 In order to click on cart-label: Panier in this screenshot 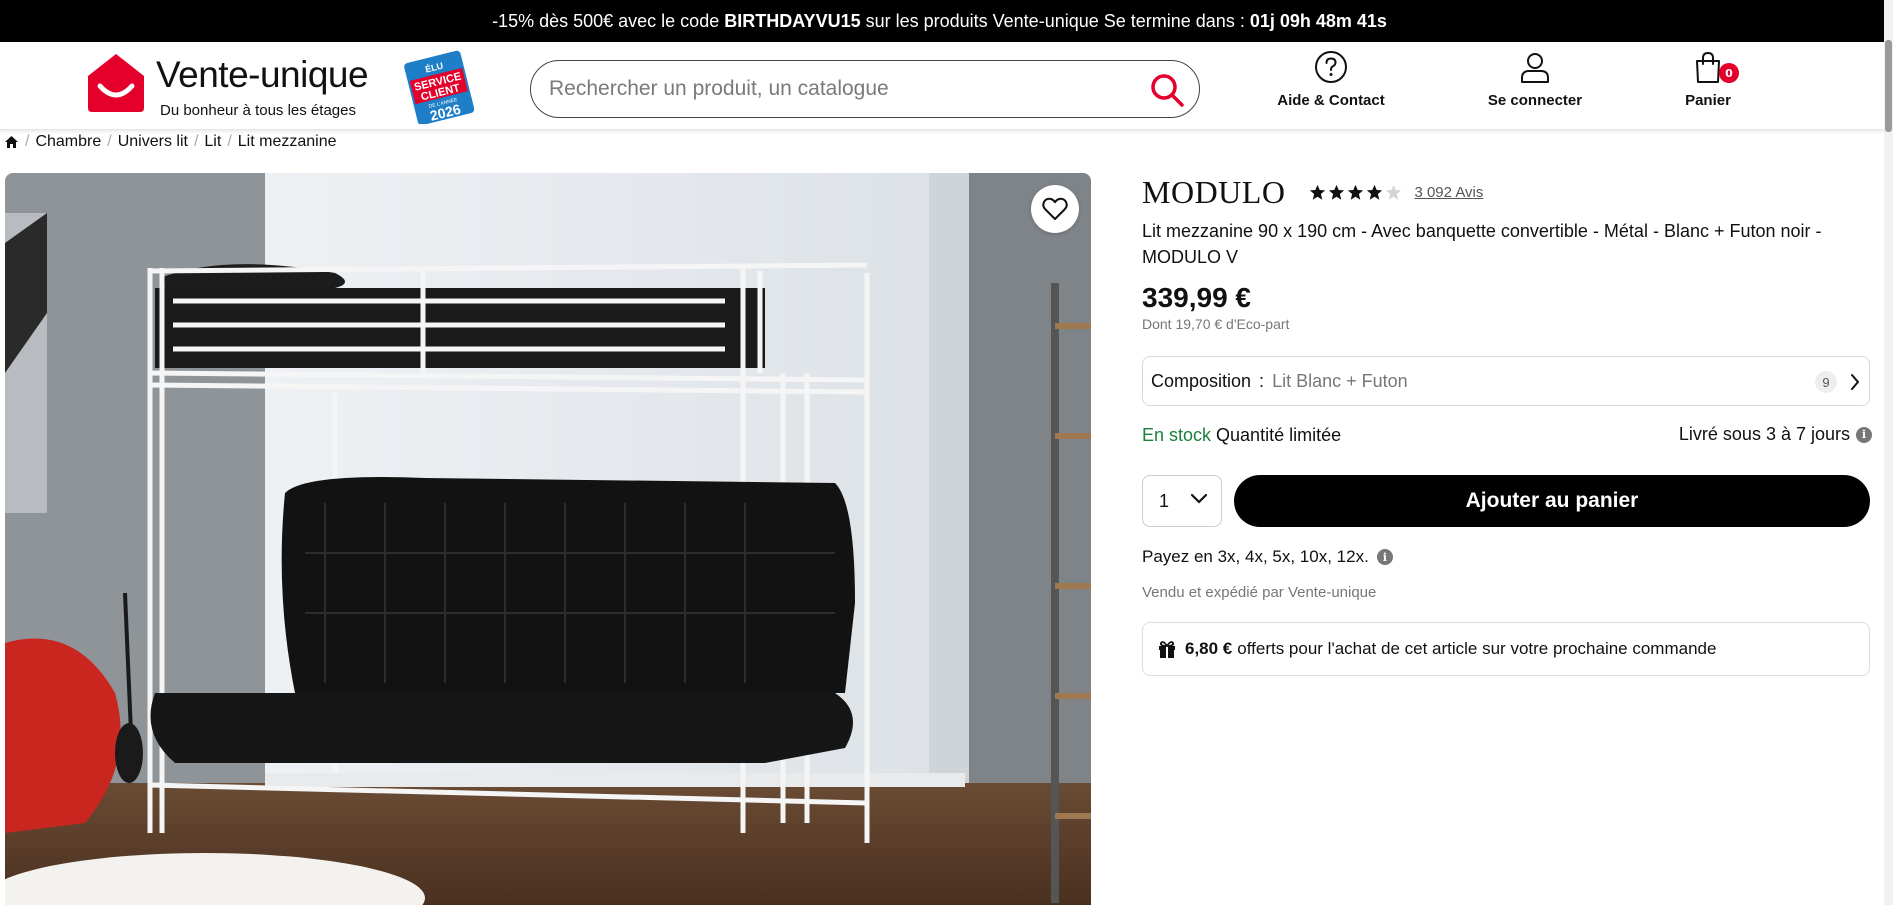, I will do `click(1708, 100)`.